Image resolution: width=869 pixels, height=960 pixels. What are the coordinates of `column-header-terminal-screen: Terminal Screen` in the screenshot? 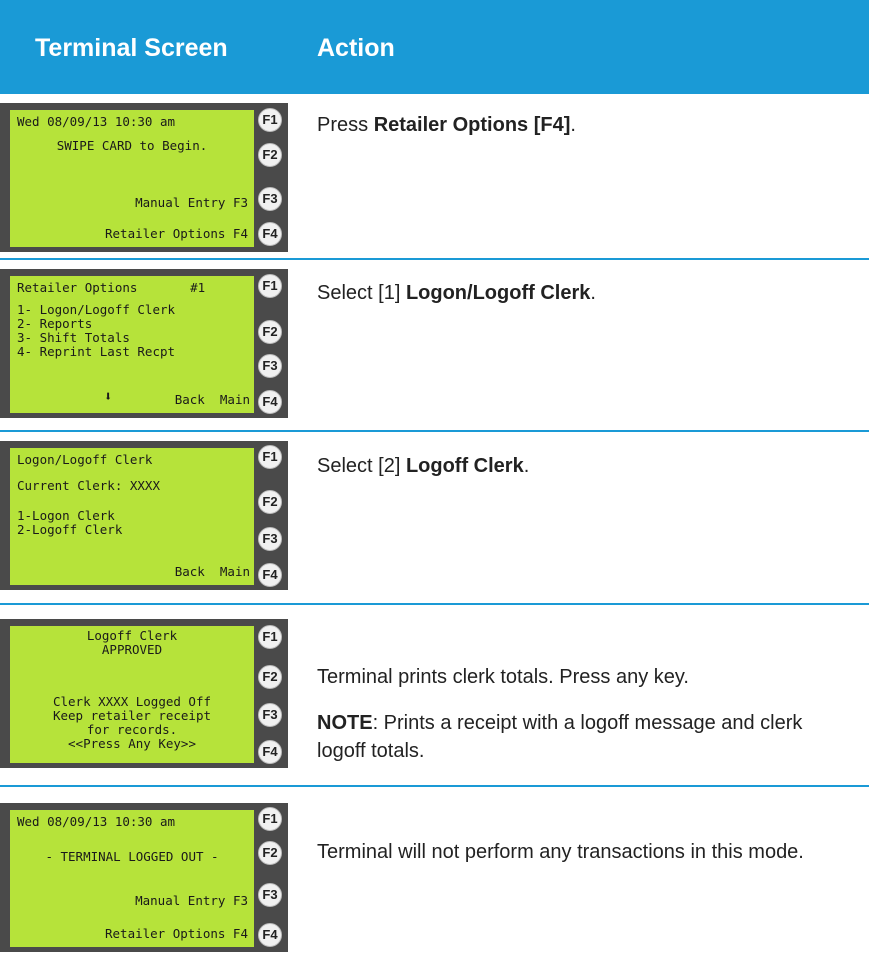 It's located at (131, 48).